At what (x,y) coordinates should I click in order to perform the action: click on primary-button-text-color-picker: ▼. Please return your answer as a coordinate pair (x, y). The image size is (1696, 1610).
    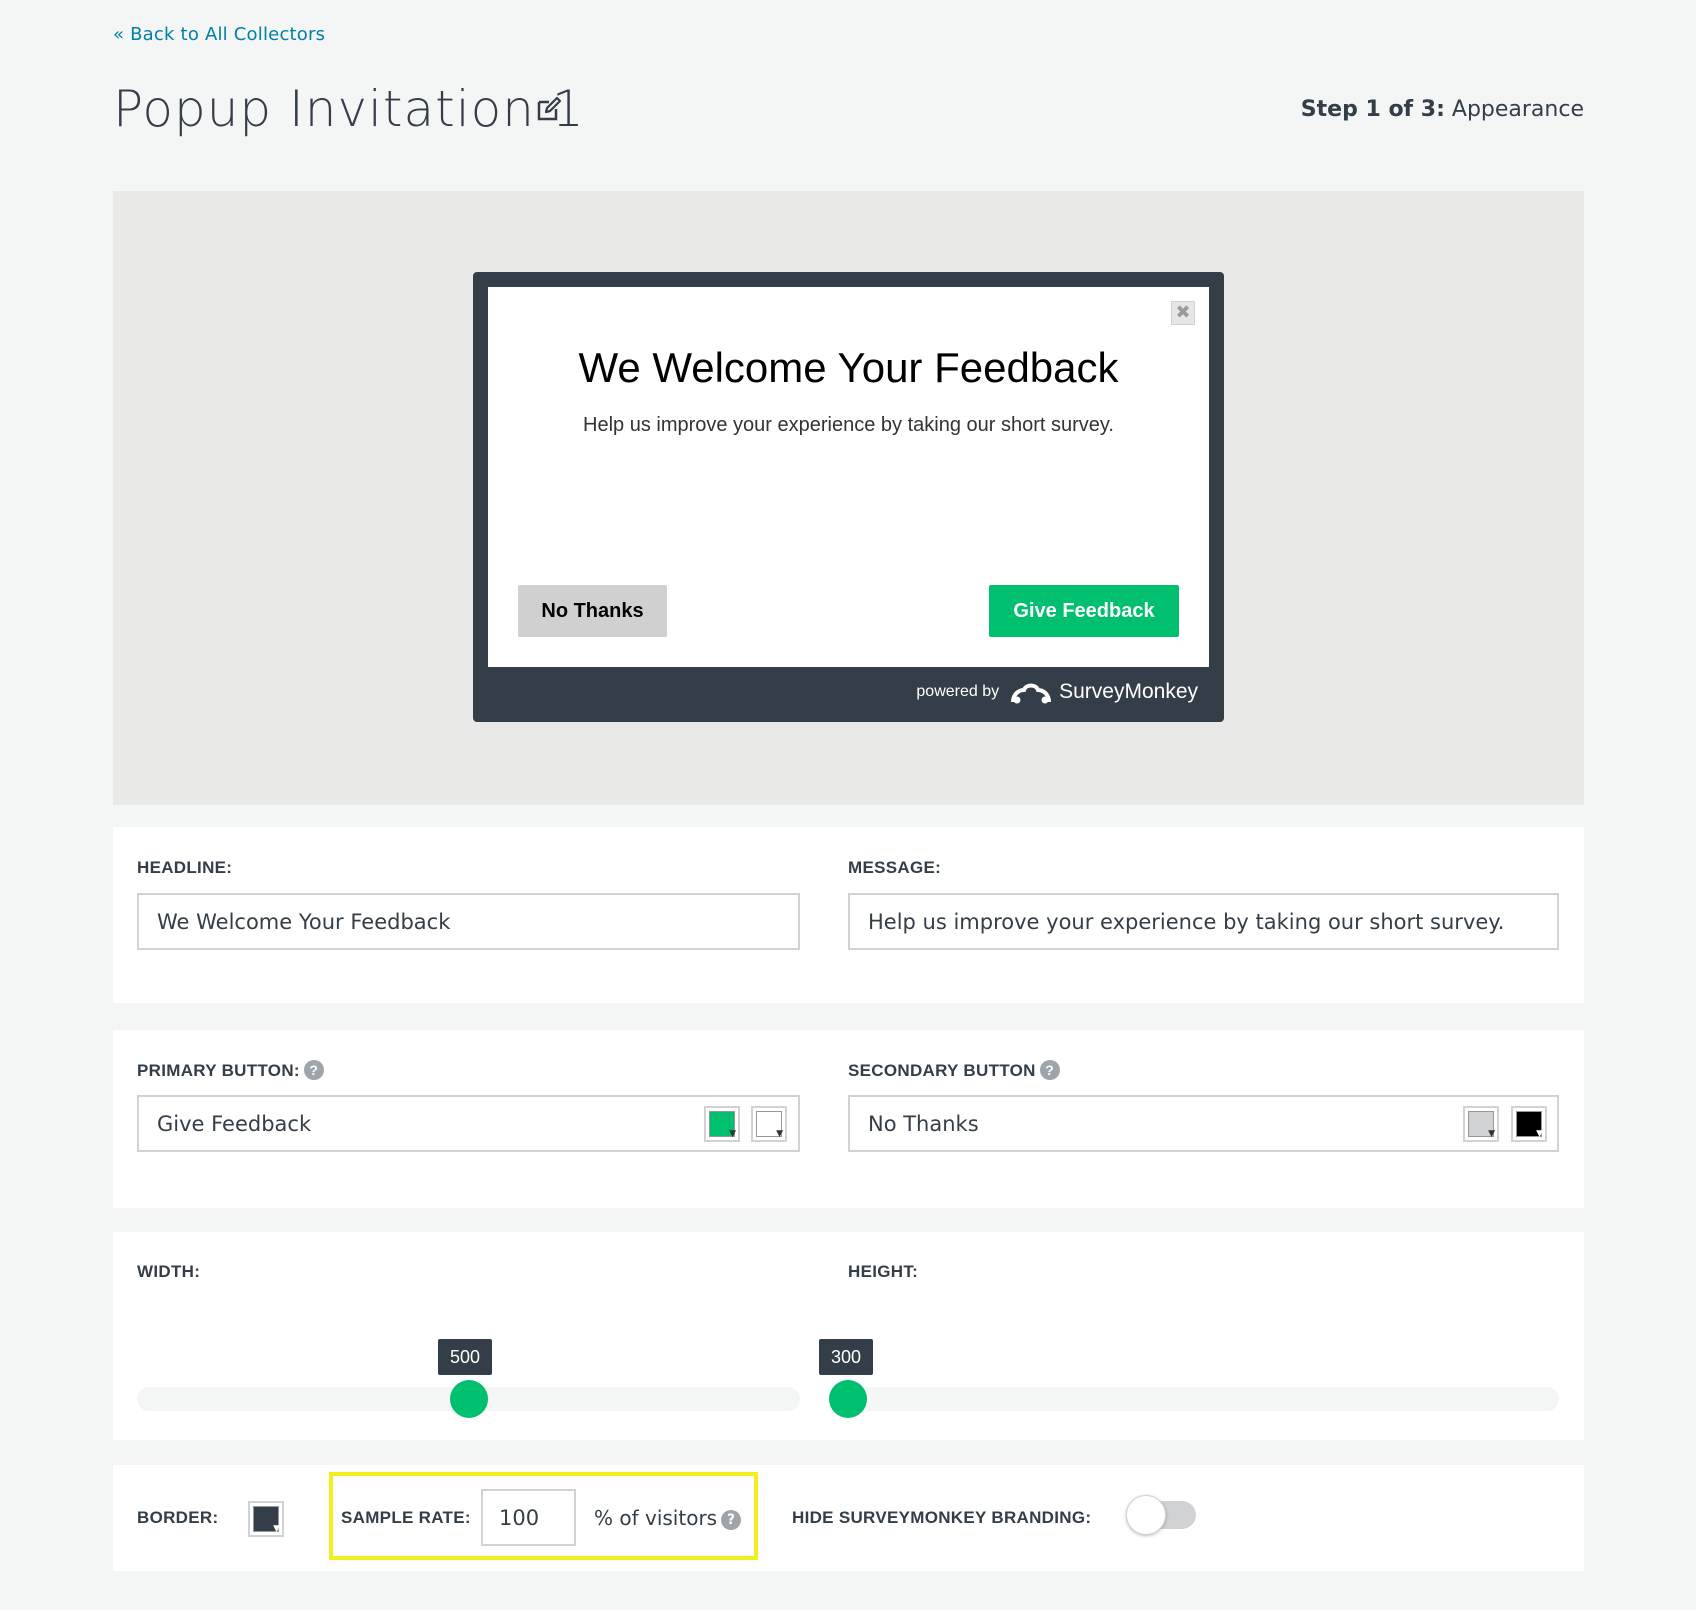
    Looking at the image, I should click on (769, 1124).